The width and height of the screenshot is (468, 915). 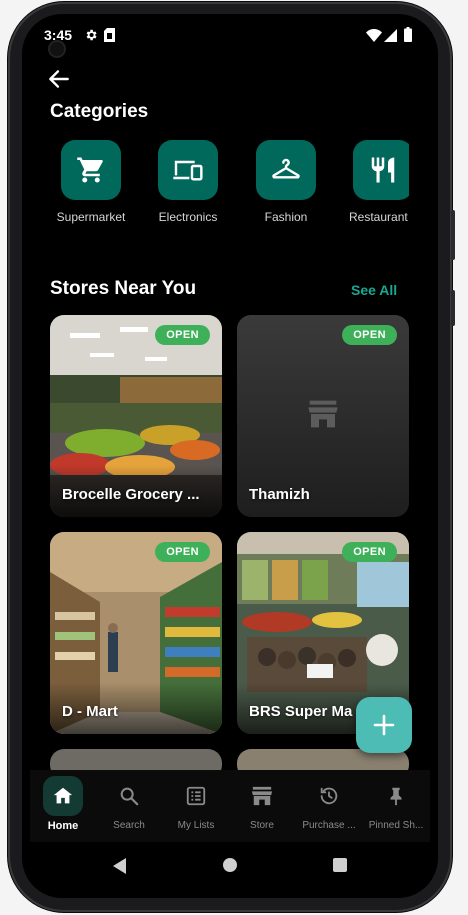 I want to click on store-name: D - Mart, so click(x=90, y=711).